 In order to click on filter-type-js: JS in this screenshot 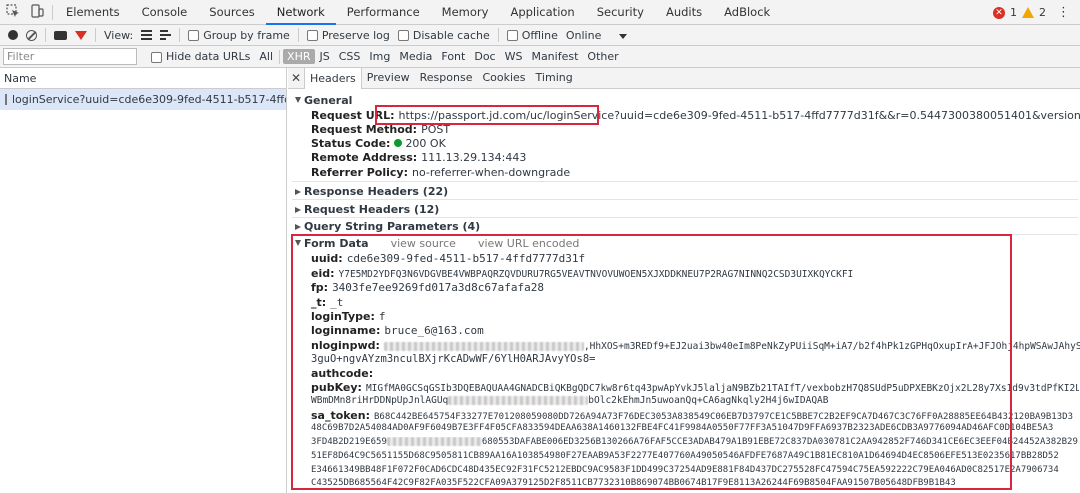, I will do `click(325, 56)`.